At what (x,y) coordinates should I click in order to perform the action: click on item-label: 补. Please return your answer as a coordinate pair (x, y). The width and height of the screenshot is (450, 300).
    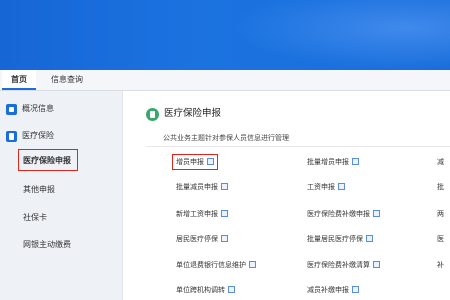
    Looking at the image, I should click on (440, 265).